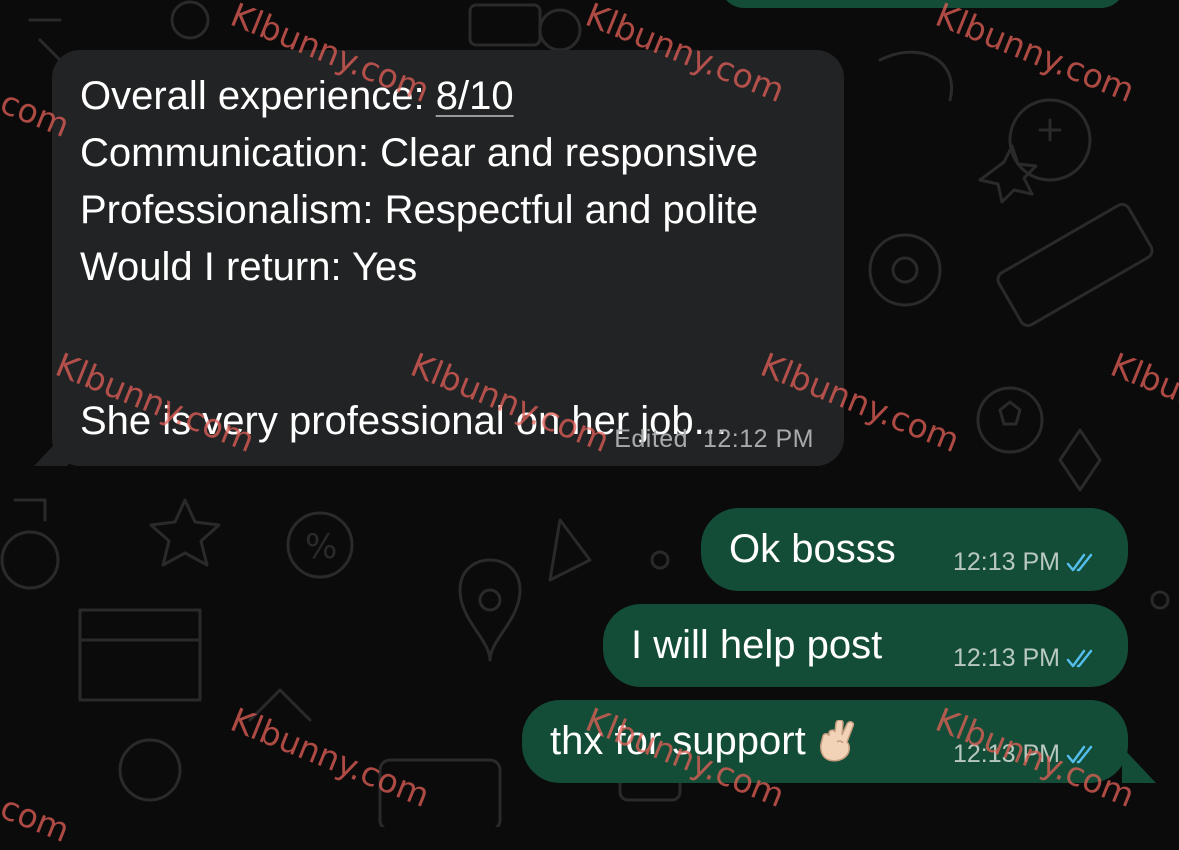 The height and width of the screenshot is (850, 1179). Describe the element at coordinates (419, 267) in the screenshot. I see `review-line-return: Would I return: Yes` at that location.